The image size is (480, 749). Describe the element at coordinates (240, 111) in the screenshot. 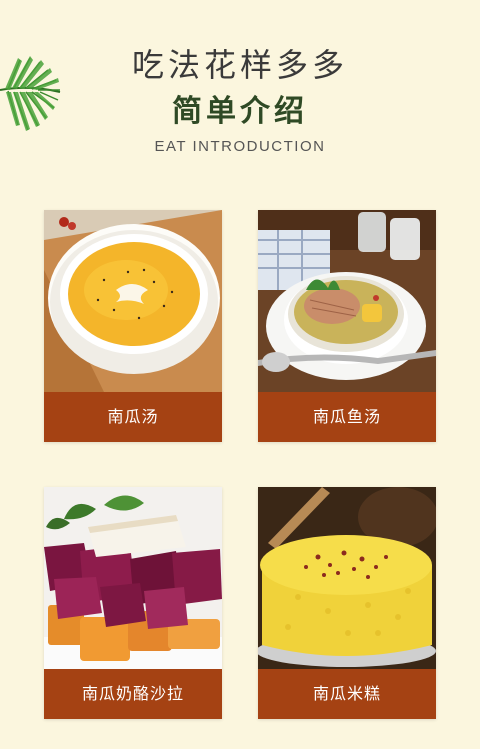

I see `page-subtitle: 简单介绍` at that location.